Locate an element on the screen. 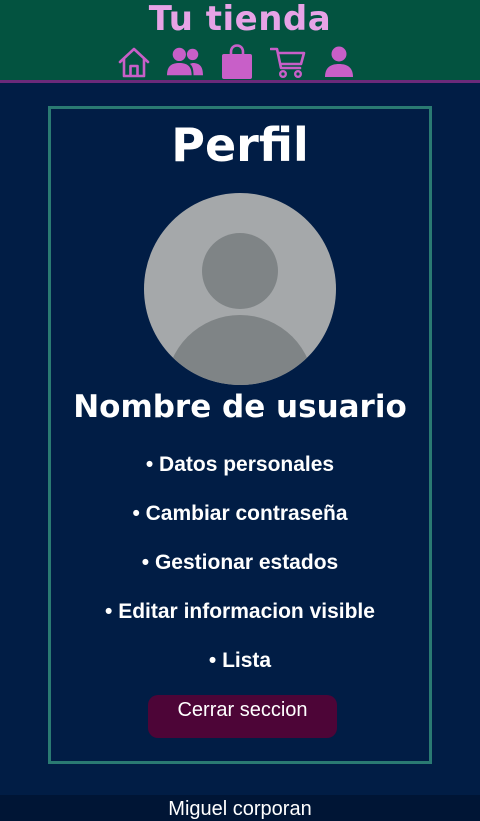 The height and width of the screenshot is (821, 480). footer-author: Miguel corporan is located at coordinates (240, 808).